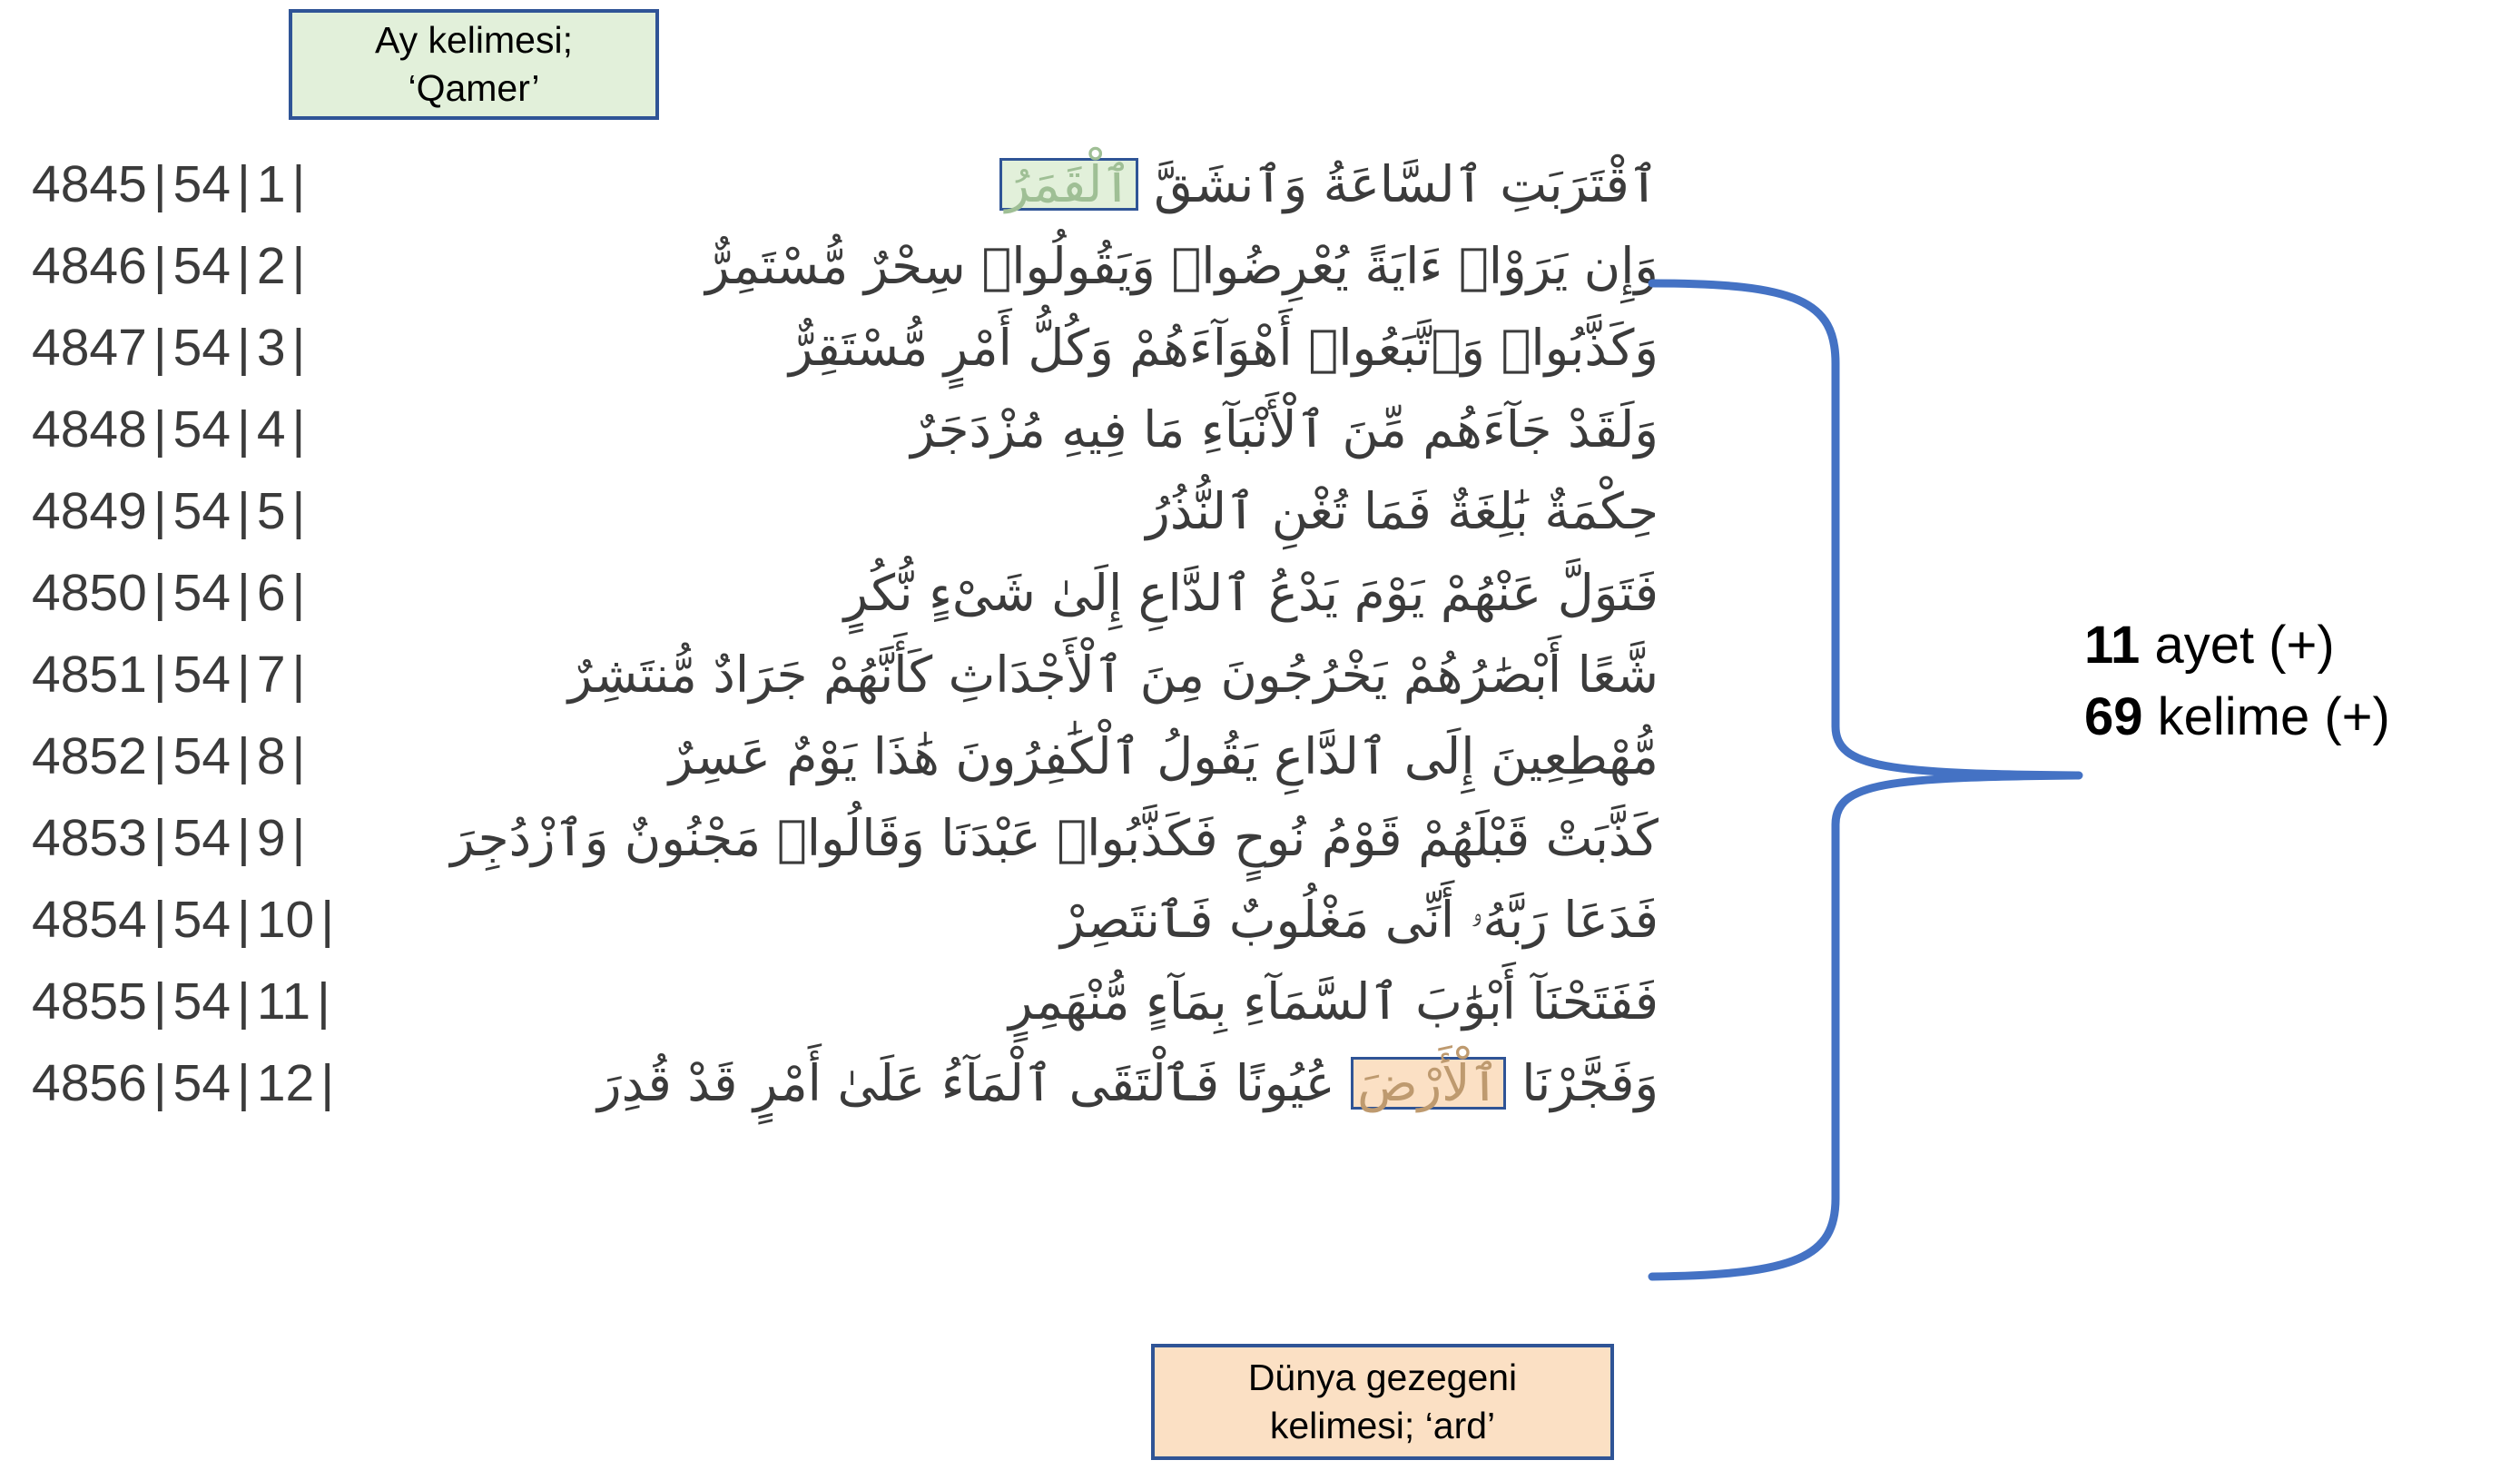  I want to click on summary-kelime-count: 69, so click(2114, 716).